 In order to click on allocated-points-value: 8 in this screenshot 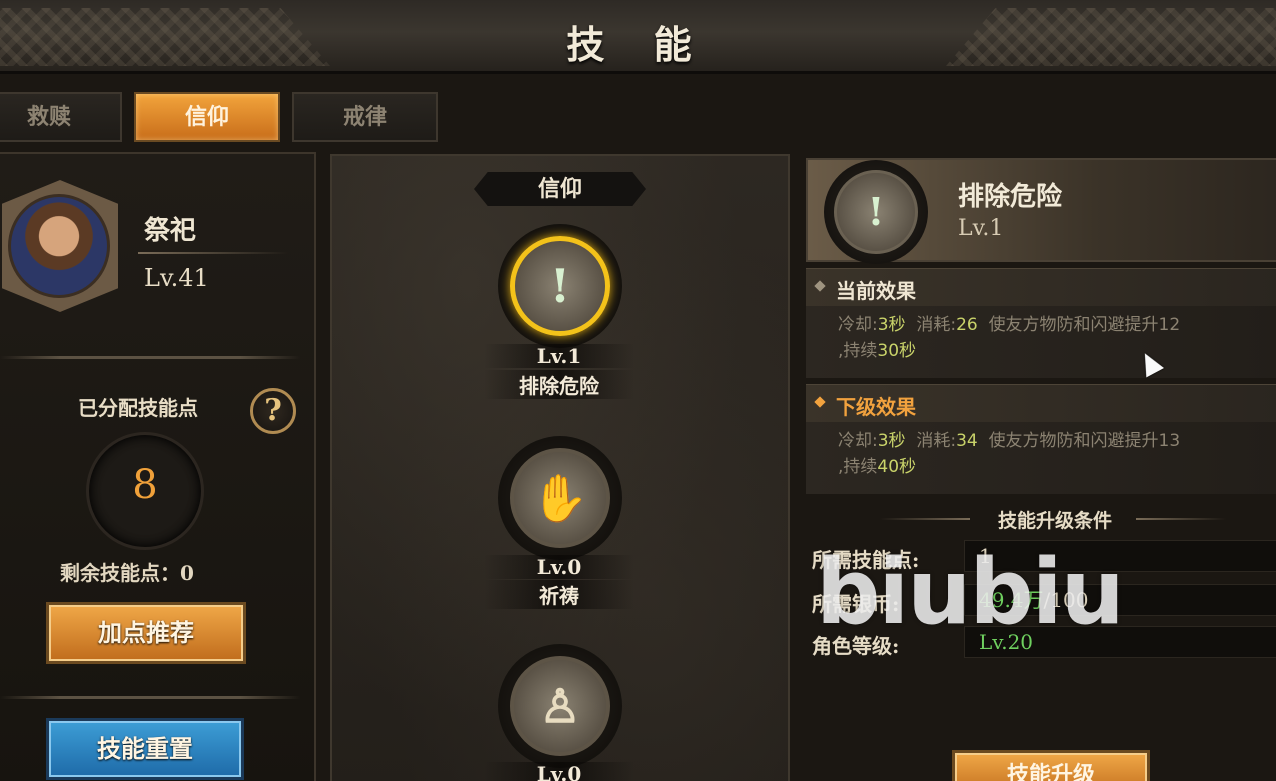, I will do `click(145, 485)`.